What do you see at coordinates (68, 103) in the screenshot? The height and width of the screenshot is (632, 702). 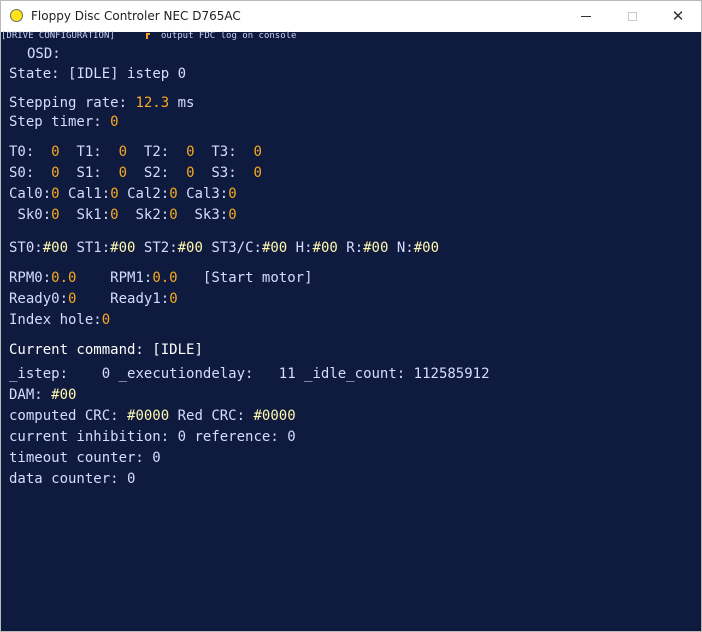 I see `stepping-rate-label: Stepping rate:` at bounding box center [68, 103].